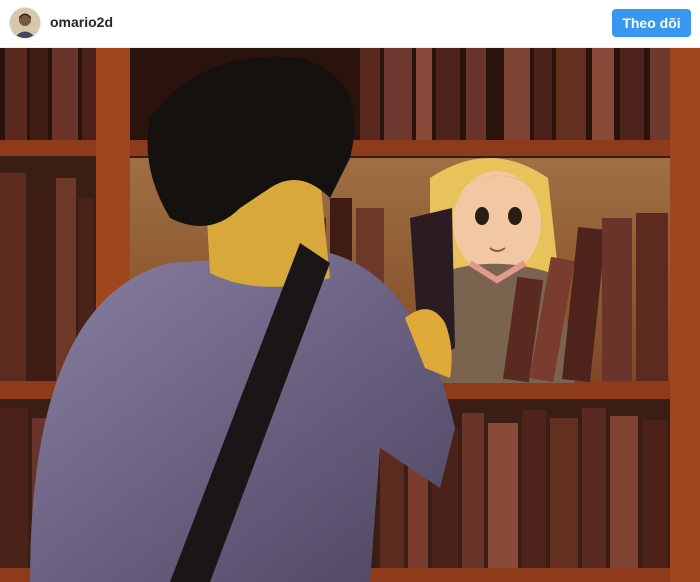  I want to click on user-avatar-icon, so click(25, 23).